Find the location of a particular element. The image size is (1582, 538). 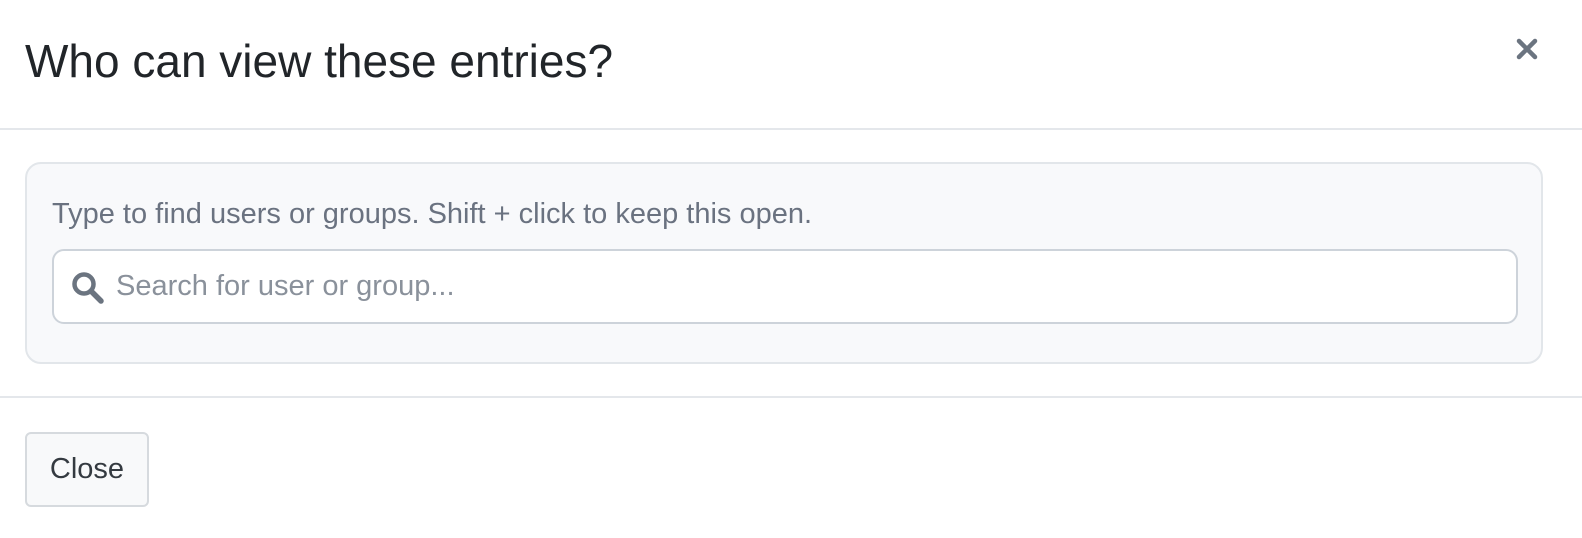

search-icon is located at coordinates (88, 288).